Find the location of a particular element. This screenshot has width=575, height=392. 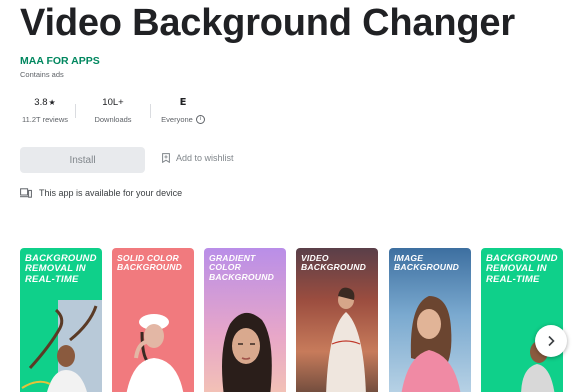

screenshot-1: BACKGROUND REMOVAL IN REAL-TIME is located at coordinates (61, 320).